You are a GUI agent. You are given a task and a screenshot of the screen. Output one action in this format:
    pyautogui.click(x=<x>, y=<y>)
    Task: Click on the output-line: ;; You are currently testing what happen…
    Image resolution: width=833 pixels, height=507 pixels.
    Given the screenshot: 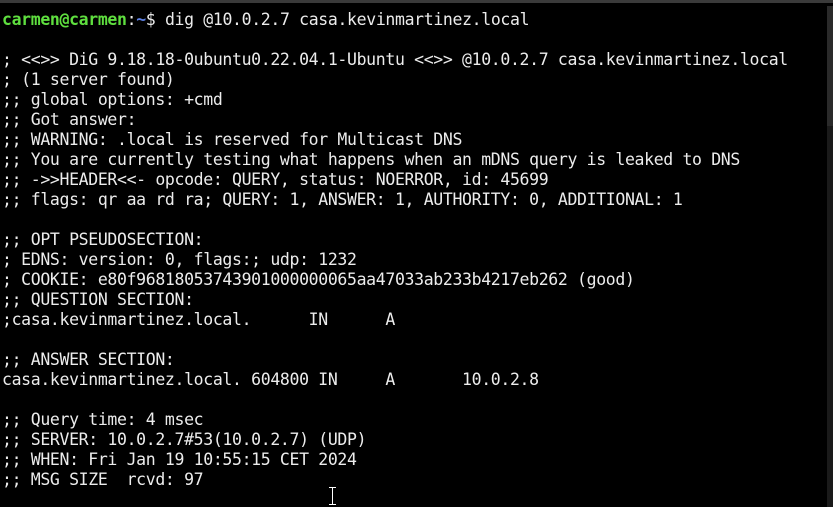 What is the action you would take?
    pyautogui.click(x=371, y=159)
    